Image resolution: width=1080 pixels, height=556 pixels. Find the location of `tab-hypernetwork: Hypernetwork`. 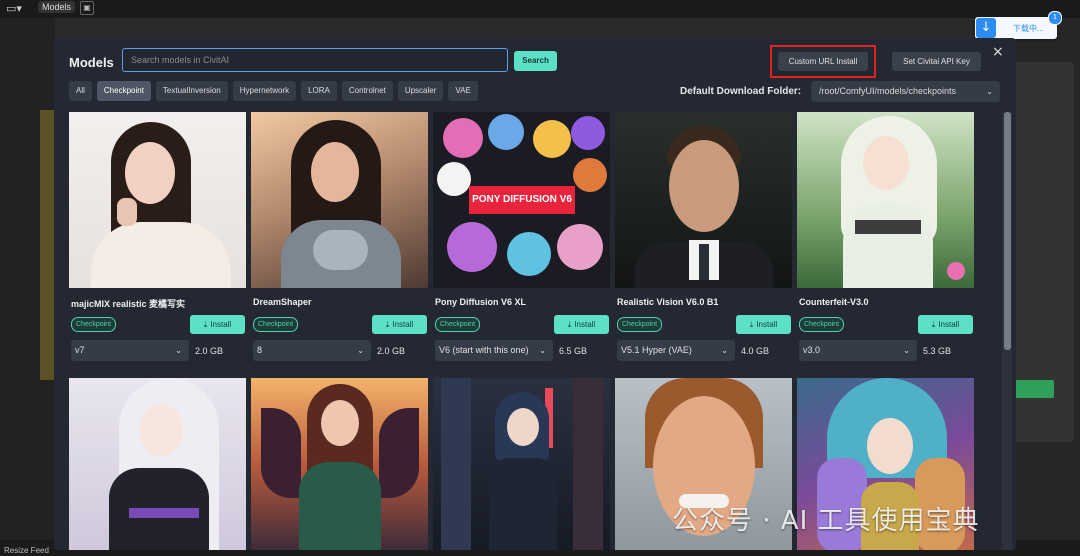

tab-hypernetwork: Hypernetwork is located at coordinates (264, 91).